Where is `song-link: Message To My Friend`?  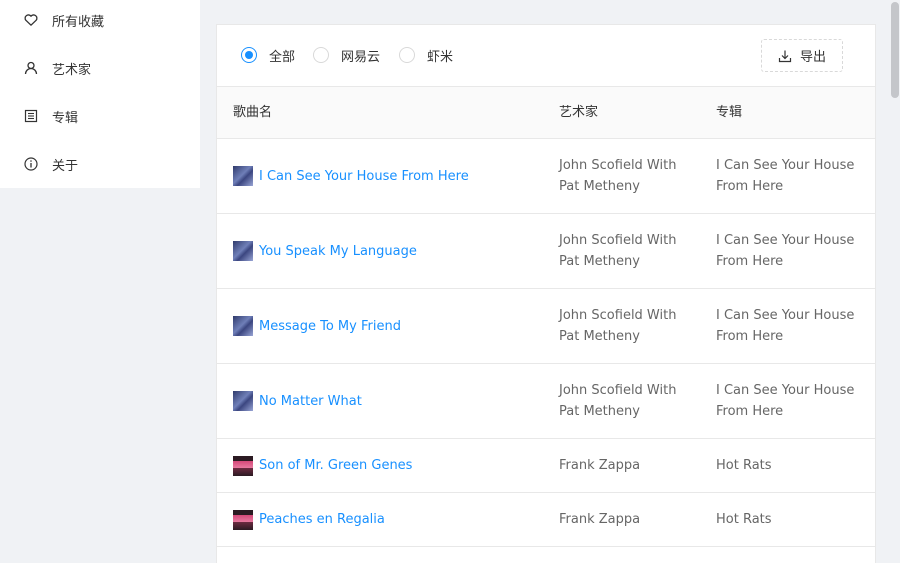
song-link: Message To My Friend is located at coordinates (330, 326).